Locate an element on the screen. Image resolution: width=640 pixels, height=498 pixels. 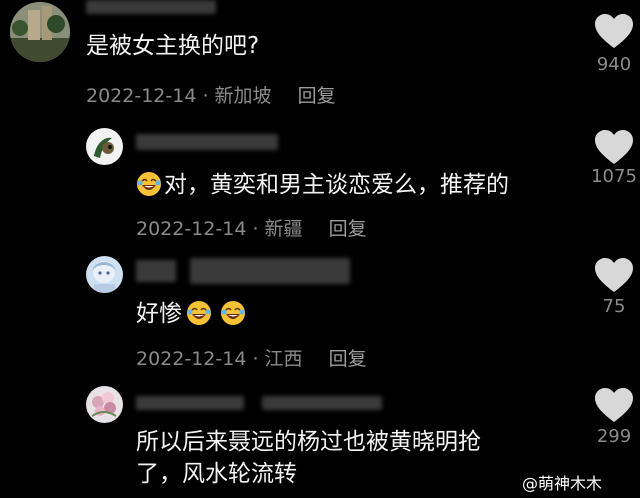
like-count: 75 is located at coordinates (614, 306).